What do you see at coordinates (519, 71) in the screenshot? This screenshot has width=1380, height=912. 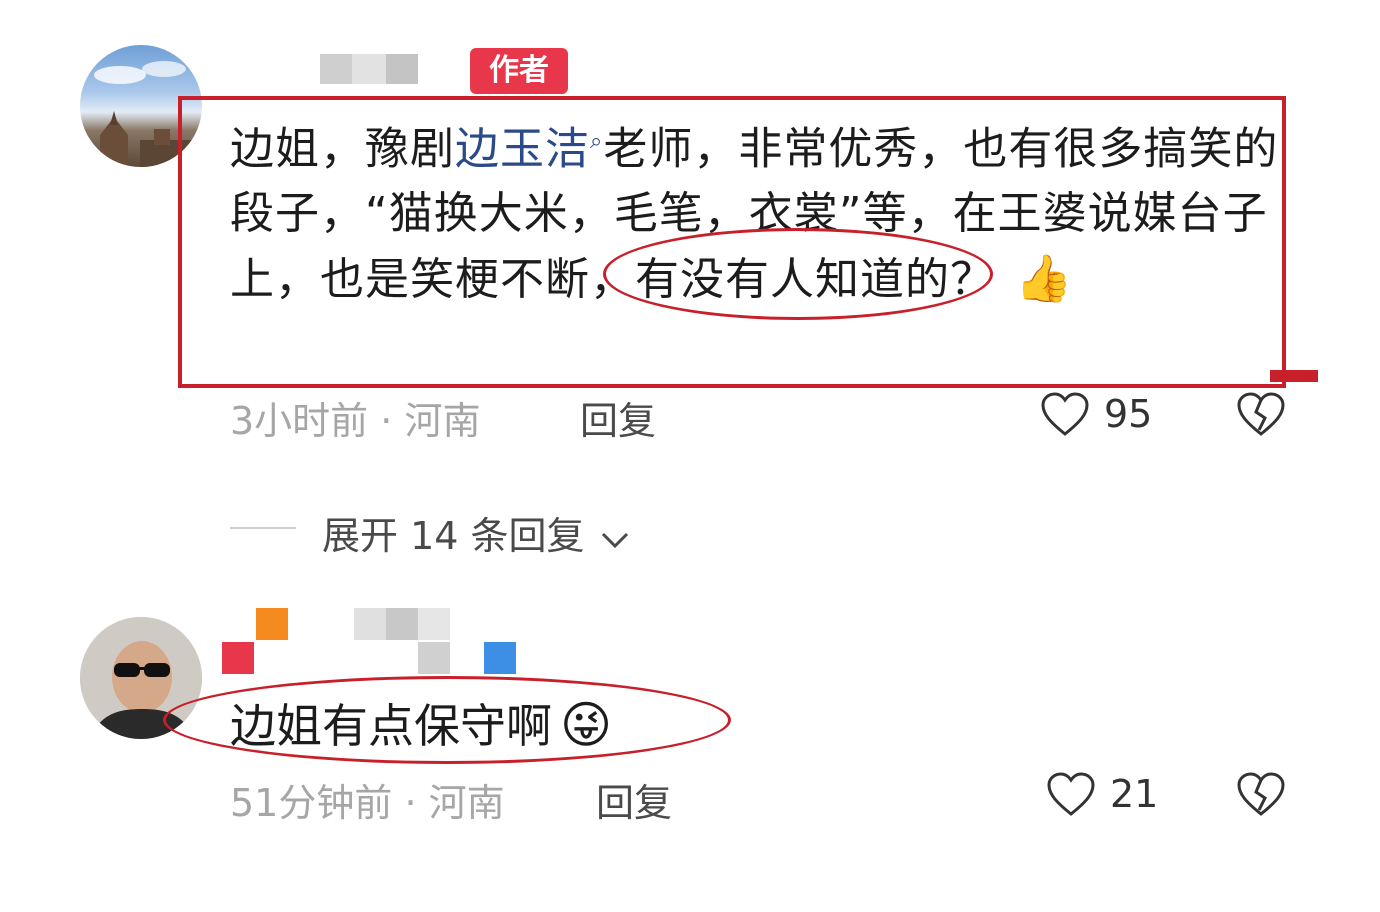 I see `author-badge: 作者` at bounding box center [519, 71].